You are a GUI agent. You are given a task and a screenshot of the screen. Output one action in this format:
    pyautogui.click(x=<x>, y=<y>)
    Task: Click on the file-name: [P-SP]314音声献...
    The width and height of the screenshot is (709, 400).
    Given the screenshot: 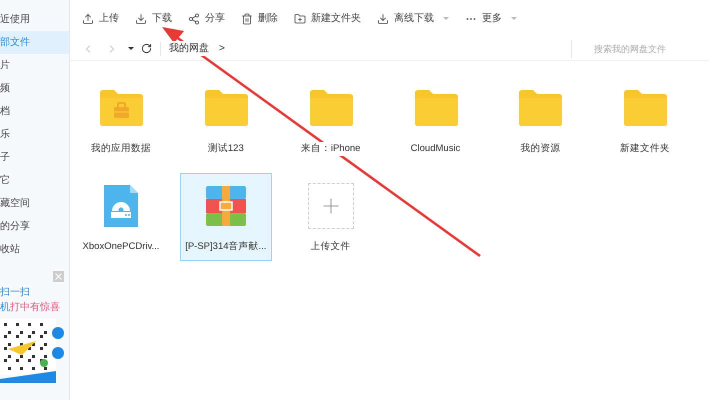 What is the action you would take?
    pyautogui.click(x=225, y=247)
    